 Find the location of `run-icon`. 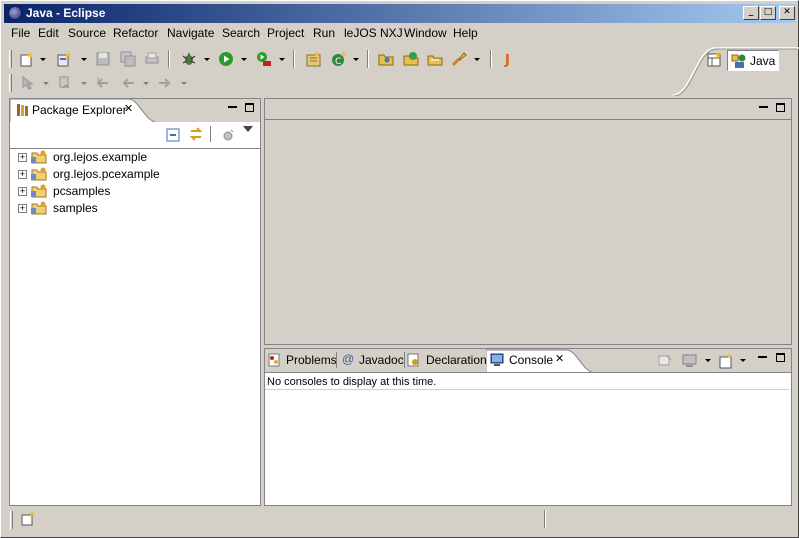

run-icon is located at coordinates (226, 59).